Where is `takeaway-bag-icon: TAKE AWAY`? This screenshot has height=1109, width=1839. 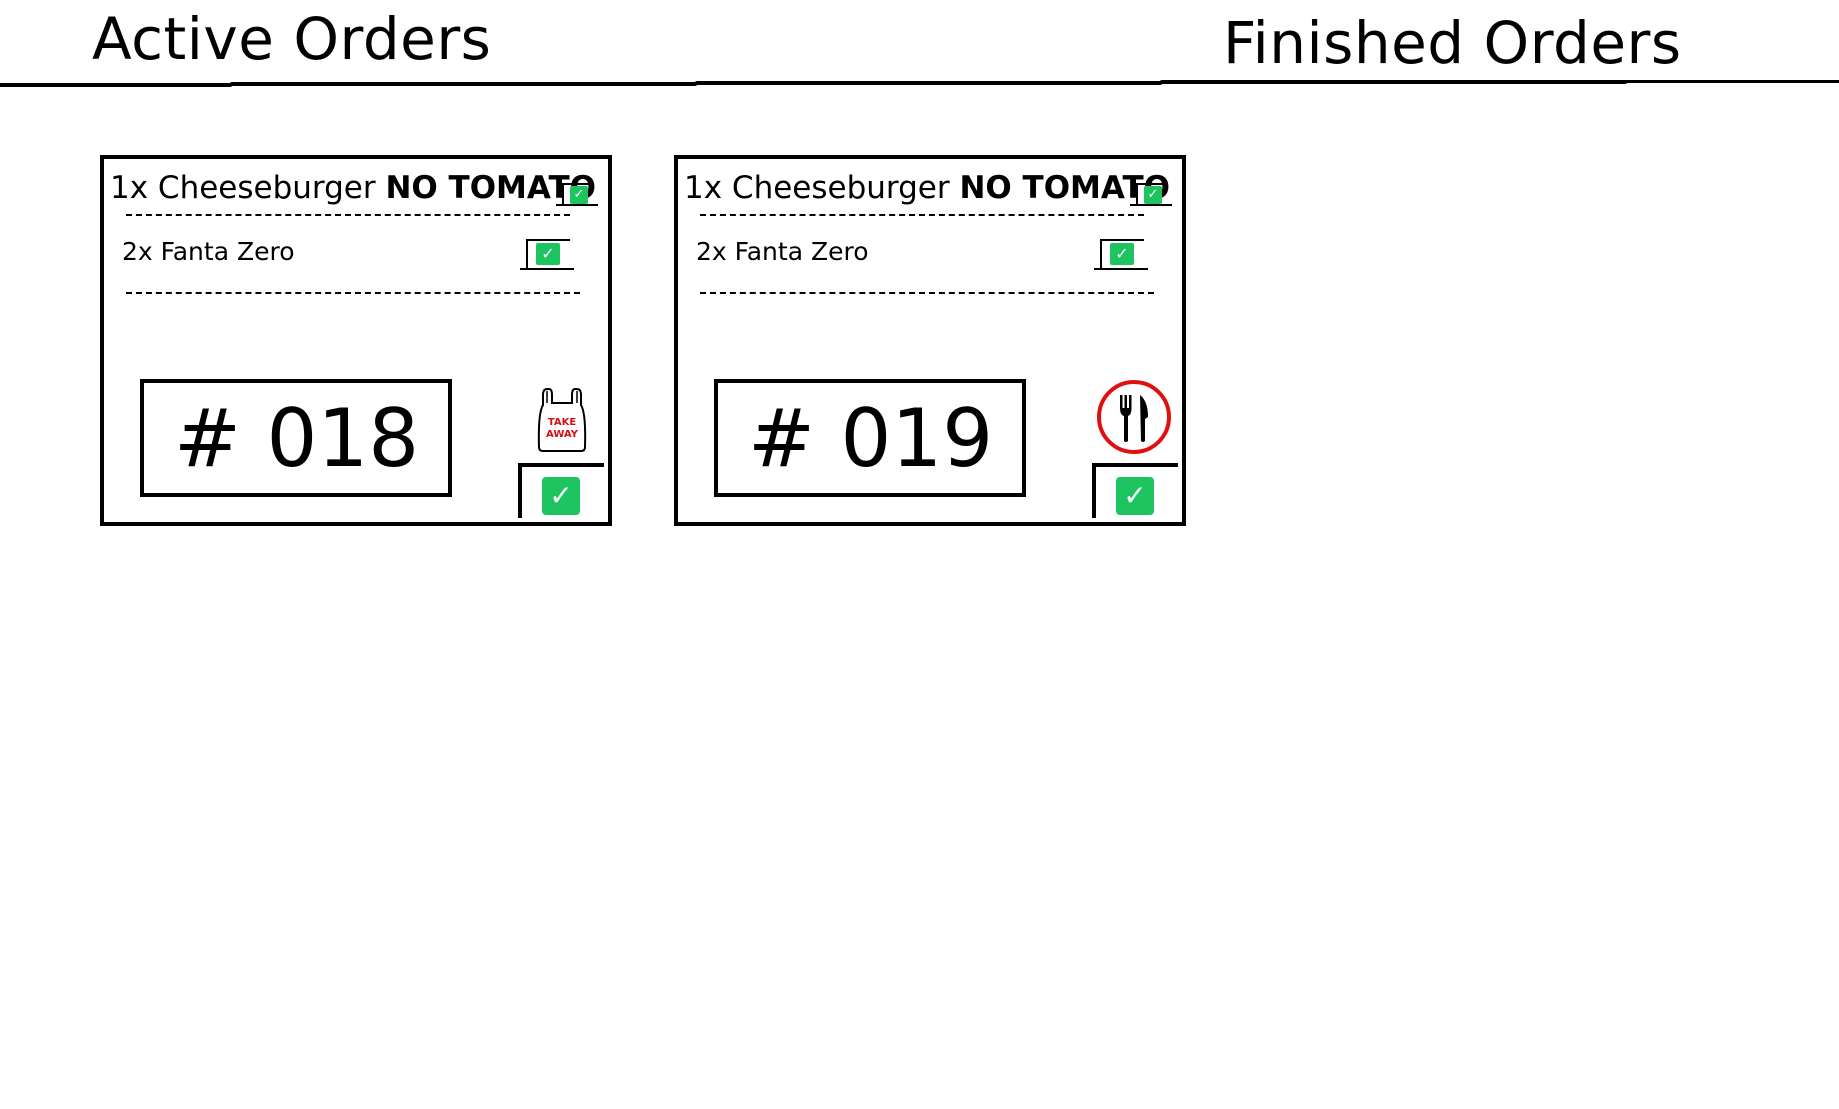
takeaway-bag-icon: TAKE AWAY is located at coordinates (562, 420).